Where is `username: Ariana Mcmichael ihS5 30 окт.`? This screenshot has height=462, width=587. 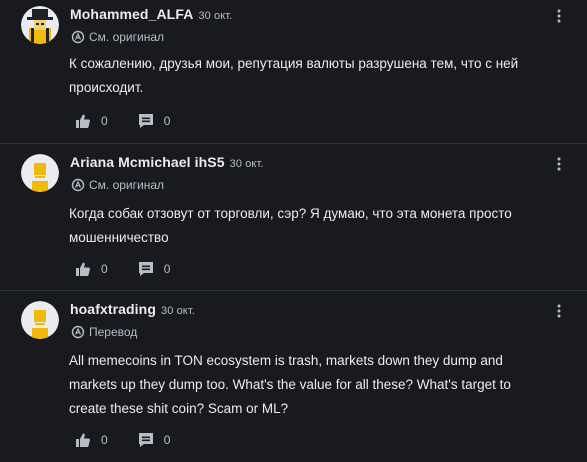
username: Ariana Mcmichael ihS5 30 окт. is located at coordinates (167, 162).